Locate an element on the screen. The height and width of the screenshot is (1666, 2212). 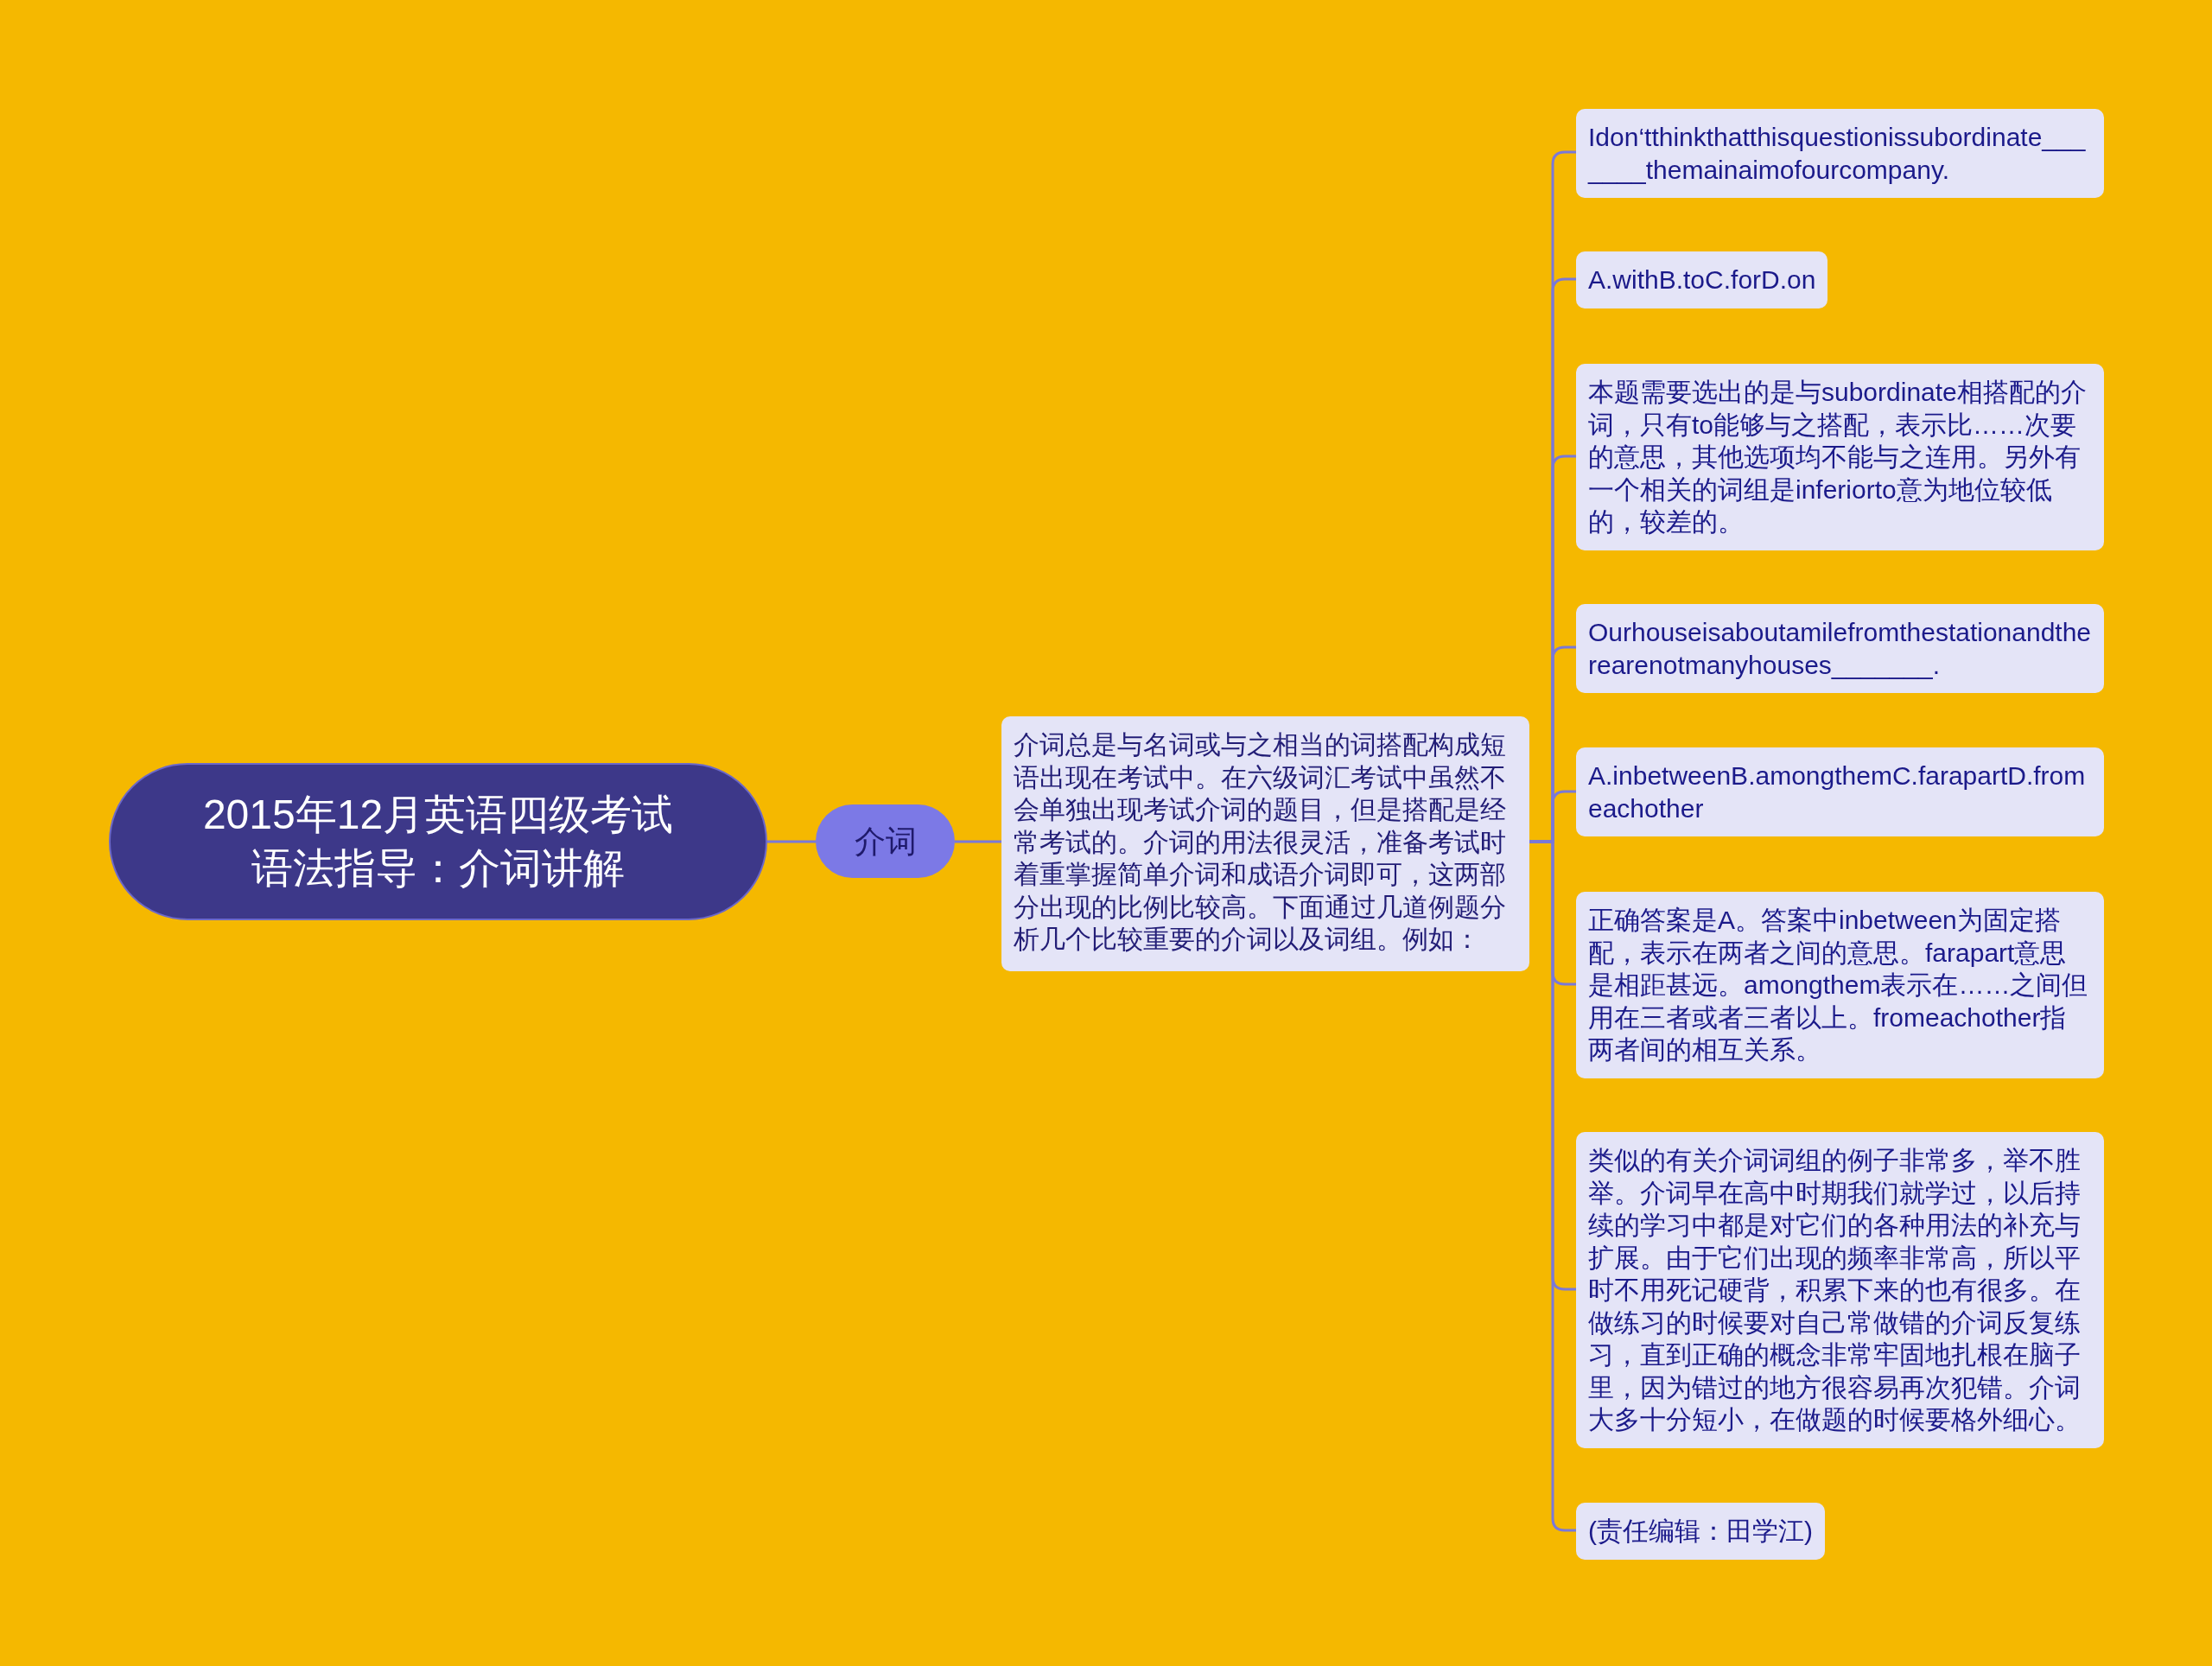
note-node: 类似的有关介词词组的例子非常多，举不胜举。介词早在高中时期我们就学过，以后持续的学习中都是对它们的各种用法的补充与扩展。由于它们出现的频率非常高，所以平时不用死记硬背，积累下来的也有很多。在做练习的时候要对自己常做错的介词反复练习，直到正确的概念非常牢固地扎根在脑子里，因为错过的地方很容易再次犯错。介词大多十分短小，在做题的时候要格外细心。 is located at coordinates (1840, 1290).